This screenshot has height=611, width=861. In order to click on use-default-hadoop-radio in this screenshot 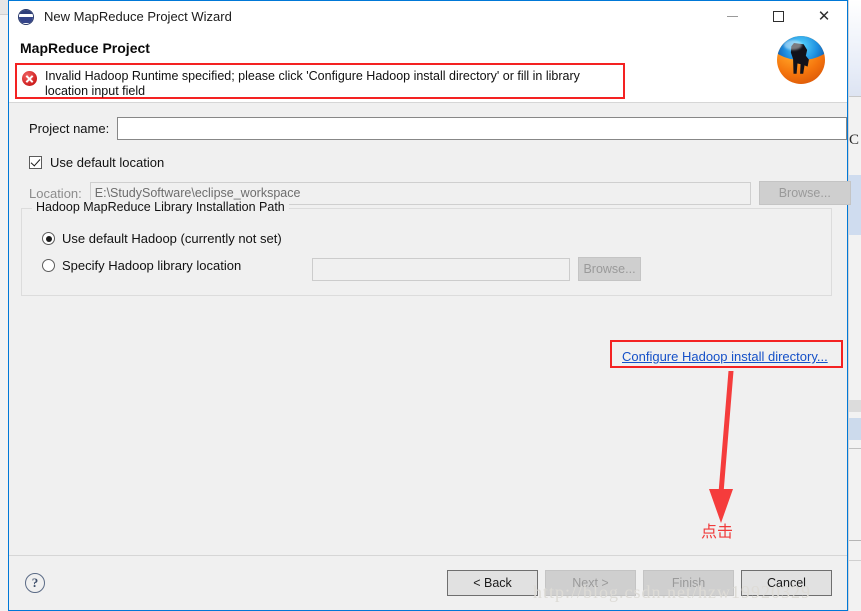, I will do `click(48, 238)`.